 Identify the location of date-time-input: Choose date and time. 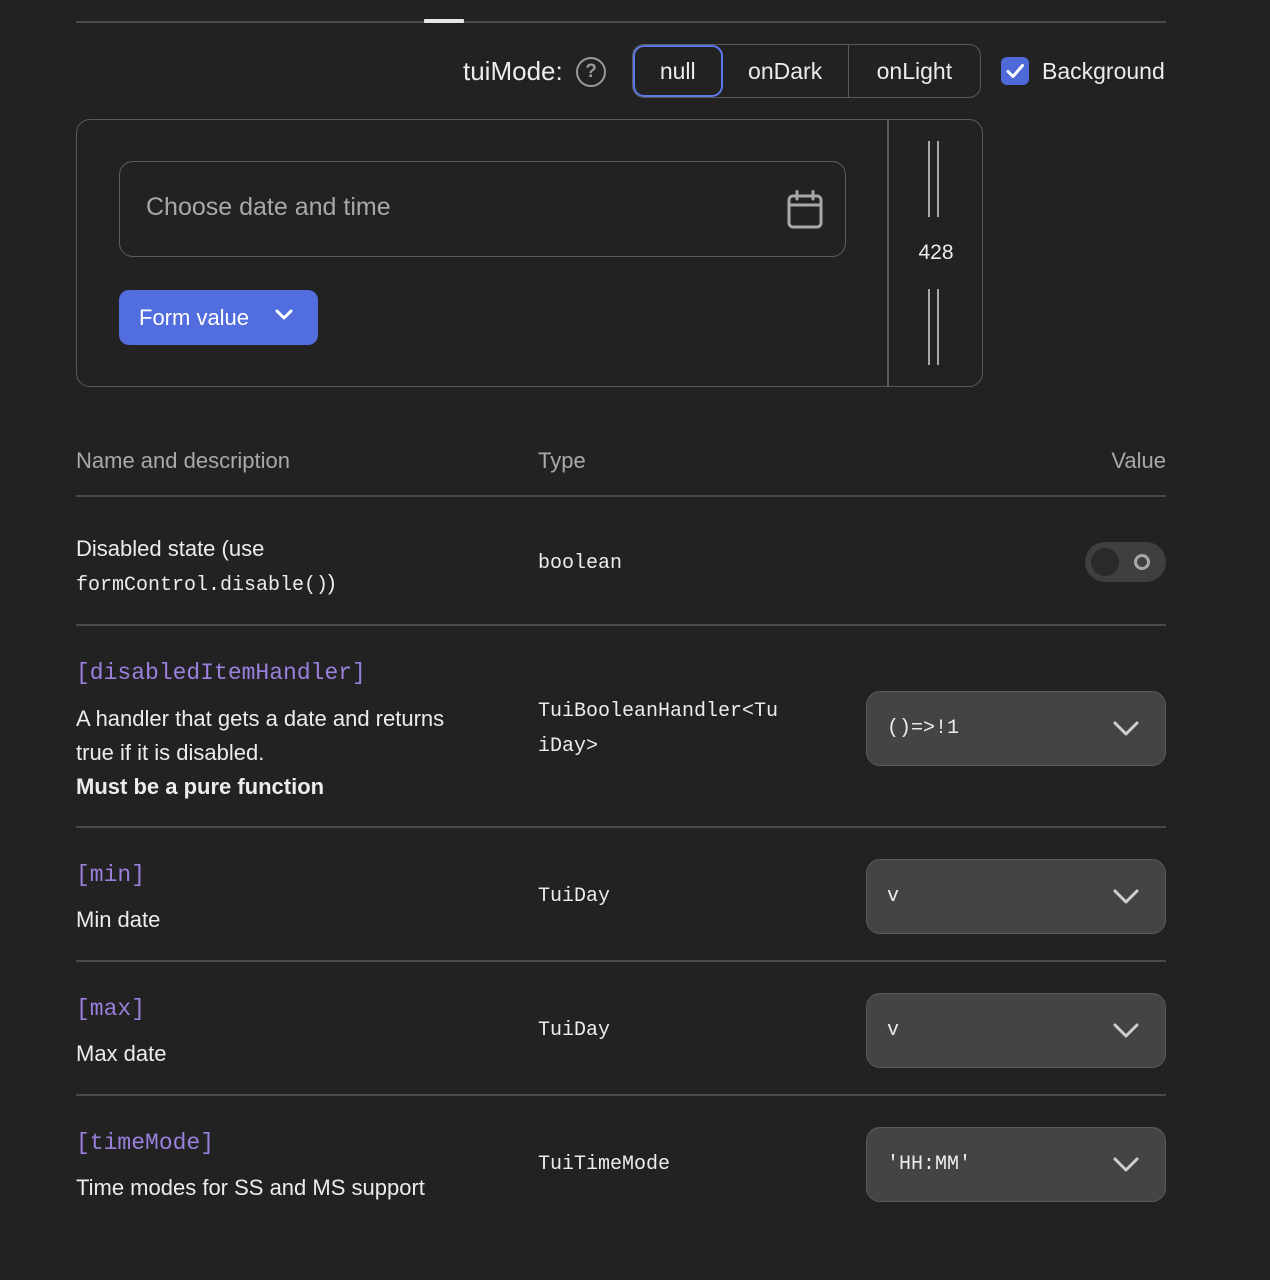
(482, 209).